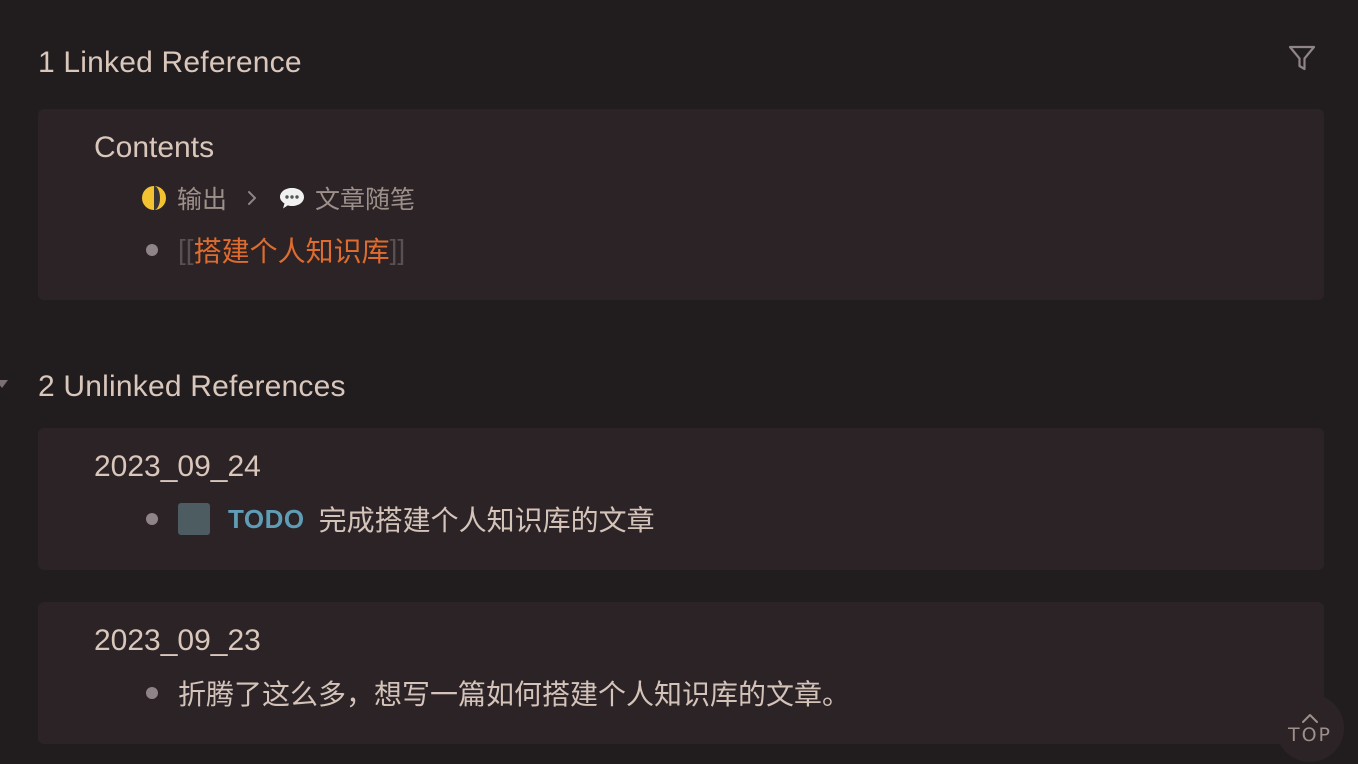 This screenshot has height=764, width=1358. What do you see at coordinates (365, 198) in the screenshot?
I see `breadcrumb-item-essays: 文章随笔` at bounding box center [365, 198].